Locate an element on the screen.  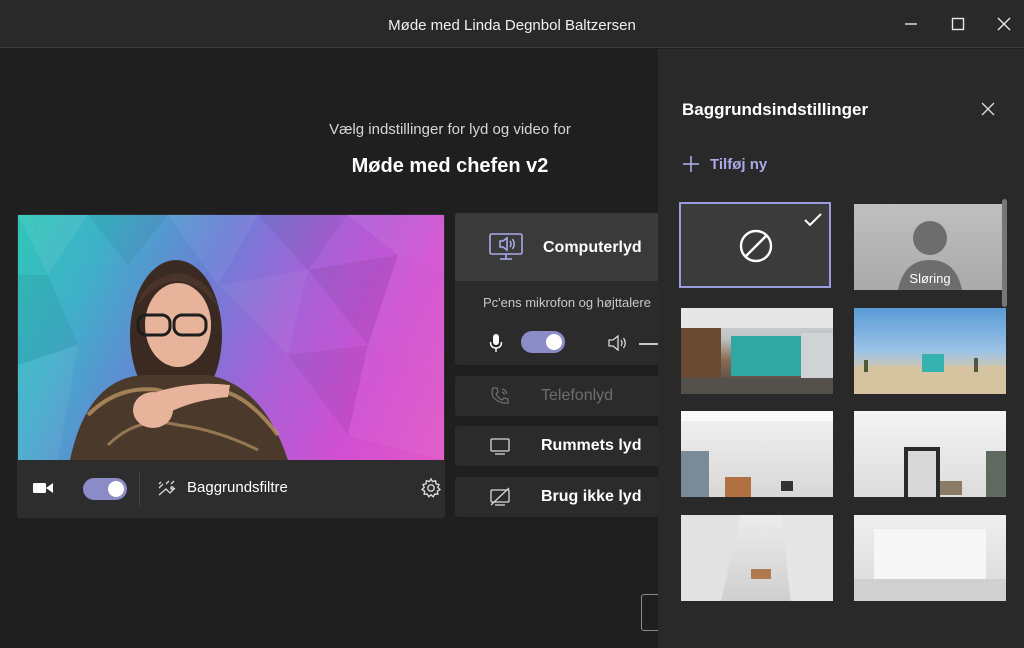
minimize-icon is located at coordinates (911, 24).